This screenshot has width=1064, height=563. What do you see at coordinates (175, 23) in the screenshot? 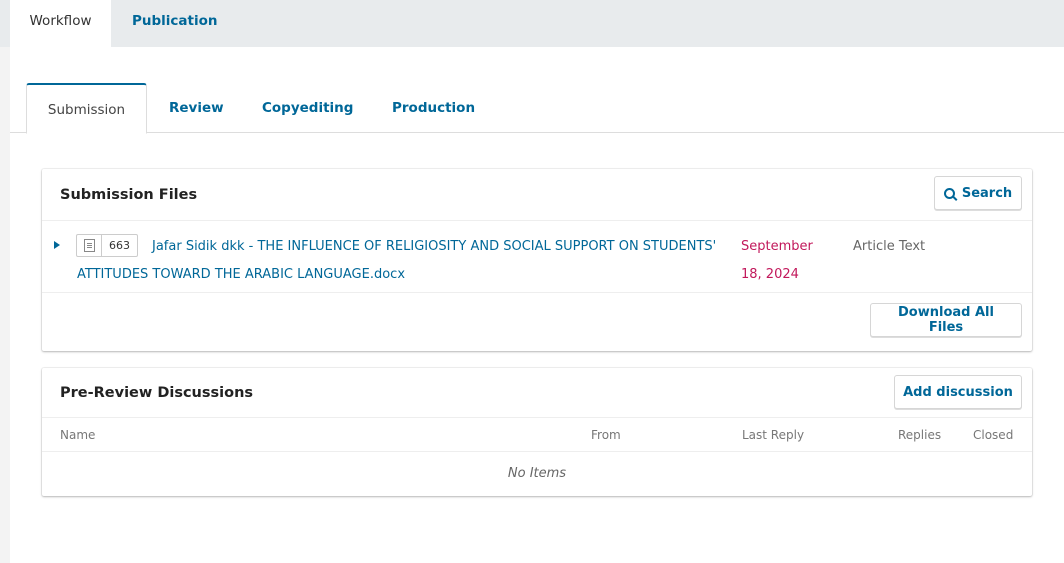
I see `tab-publication: Publication` at bounding box center [175, 23].